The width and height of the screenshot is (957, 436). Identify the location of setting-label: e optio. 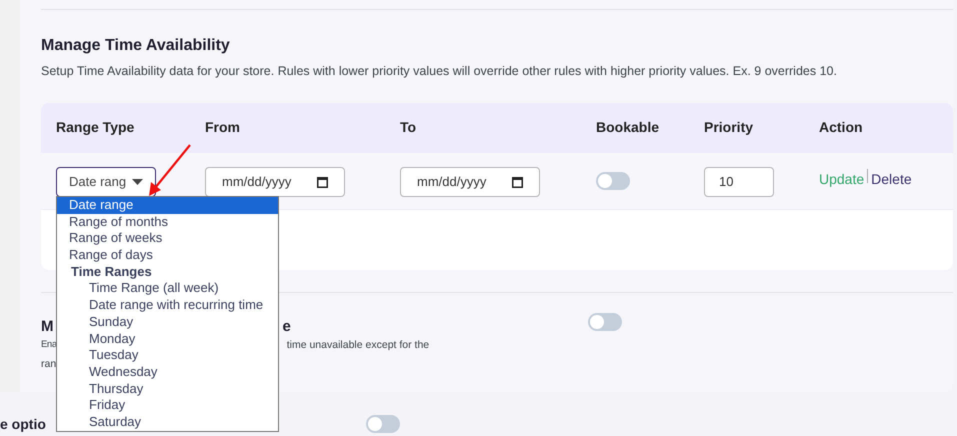
(23, 424).